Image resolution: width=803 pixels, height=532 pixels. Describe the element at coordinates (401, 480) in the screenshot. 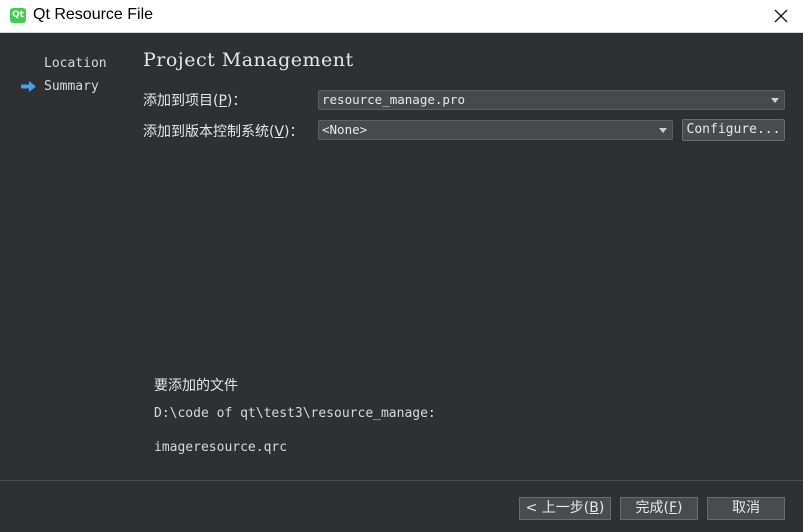

I see `footer-divider` at that location.